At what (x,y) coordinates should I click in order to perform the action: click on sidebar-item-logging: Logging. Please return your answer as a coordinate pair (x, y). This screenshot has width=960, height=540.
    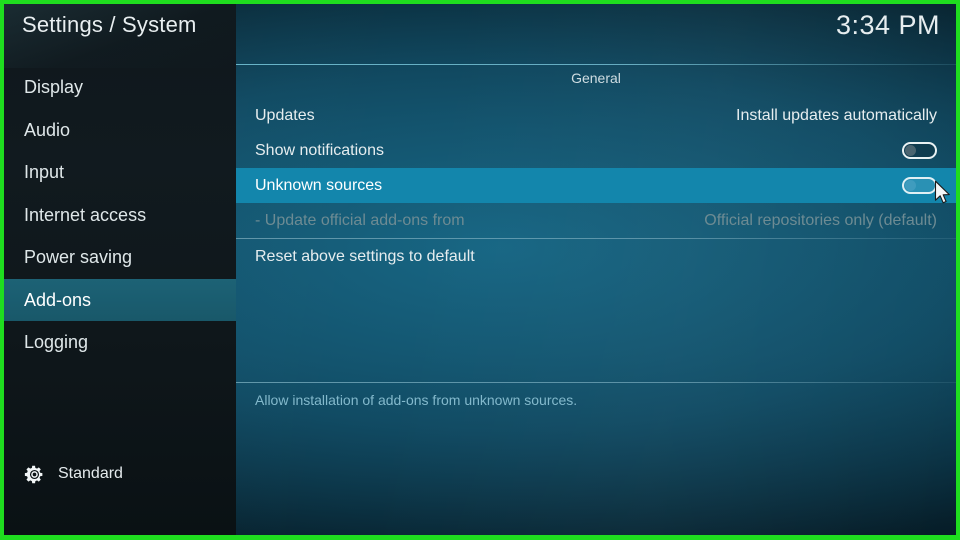
    Looking at the image, I should click on (120, 342).